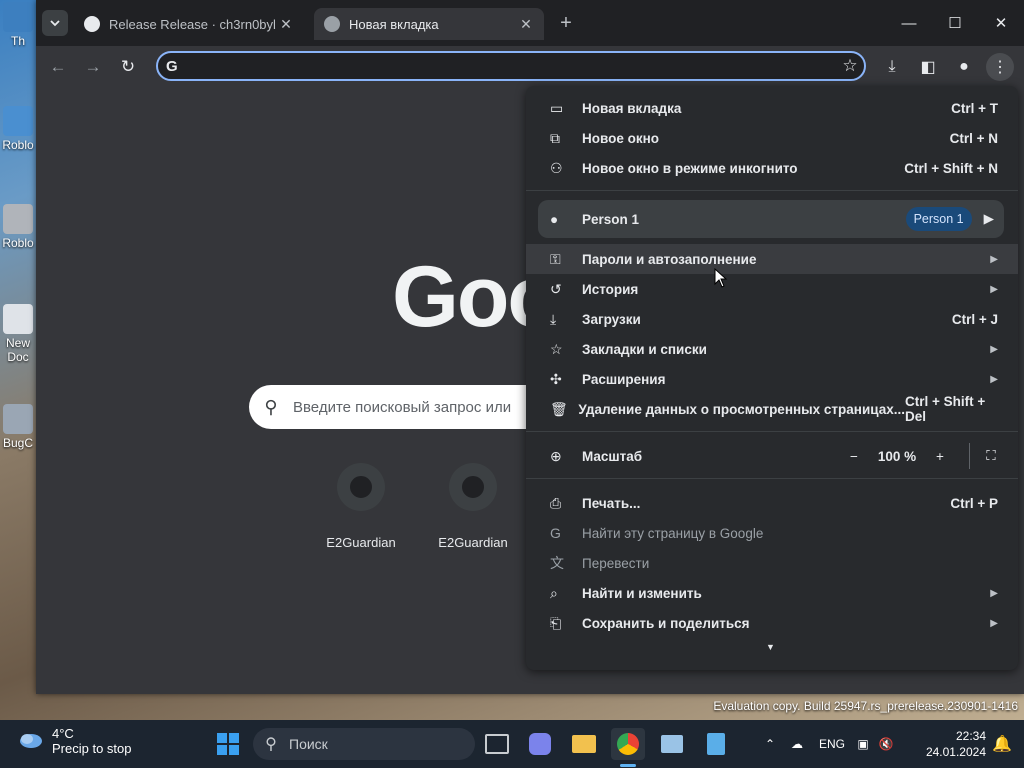 This screenshot has height=768, width=1024. I want to click on menu-item-label: История, so click(610, 289).